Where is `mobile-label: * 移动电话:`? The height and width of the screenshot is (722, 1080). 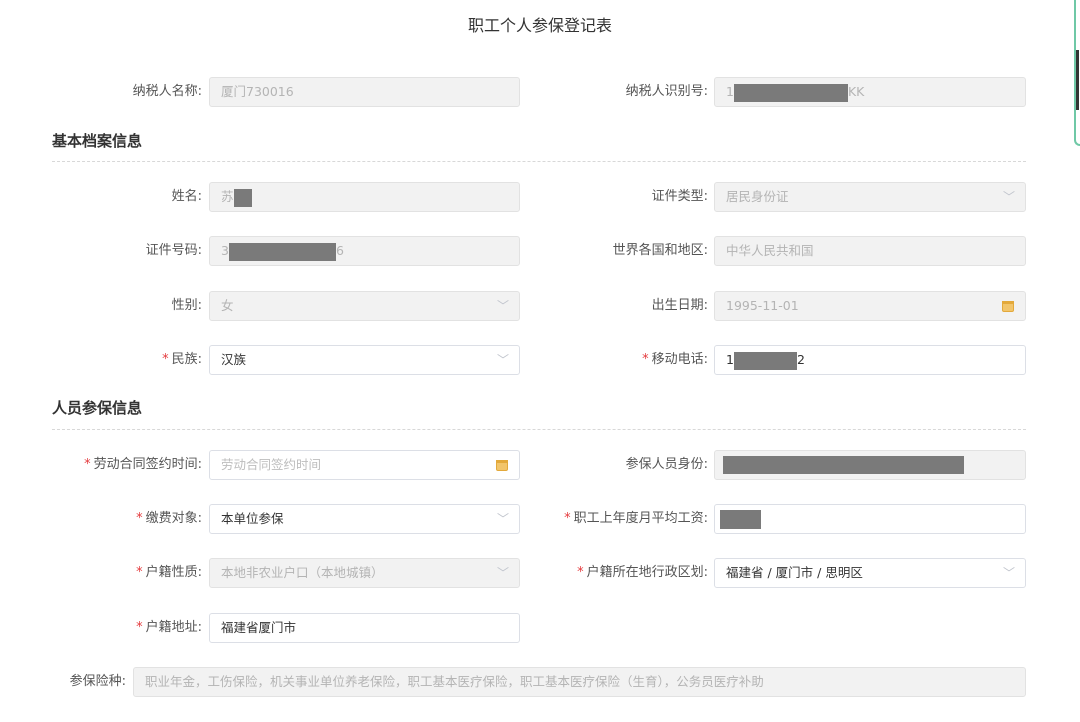
mobile-label: * 移动电话: is located at coordinates (619, 360).